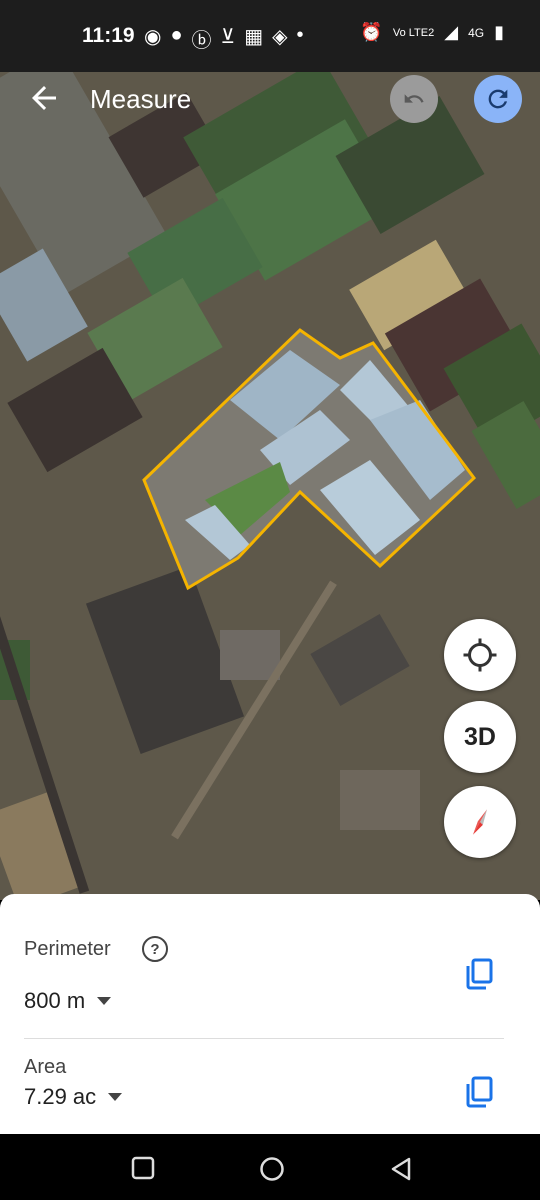  Describe the element at coordinates (108, 35) in the screenshot. I see `status-time: 11:19` at that location.